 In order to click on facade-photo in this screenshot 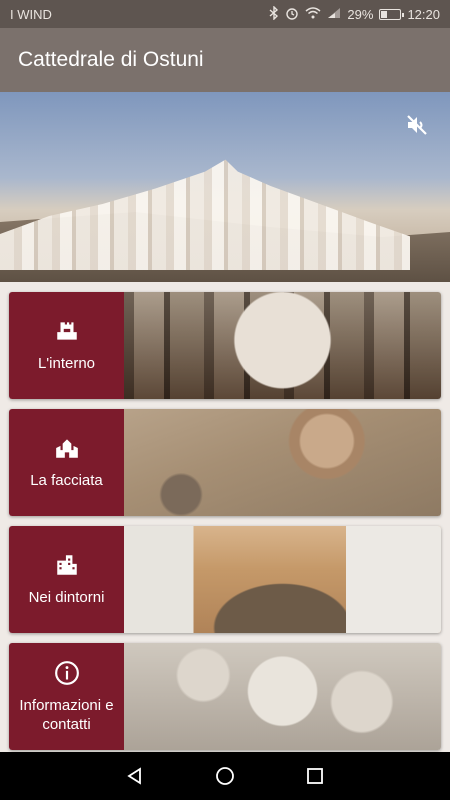, I will do `click(282, 462)`.